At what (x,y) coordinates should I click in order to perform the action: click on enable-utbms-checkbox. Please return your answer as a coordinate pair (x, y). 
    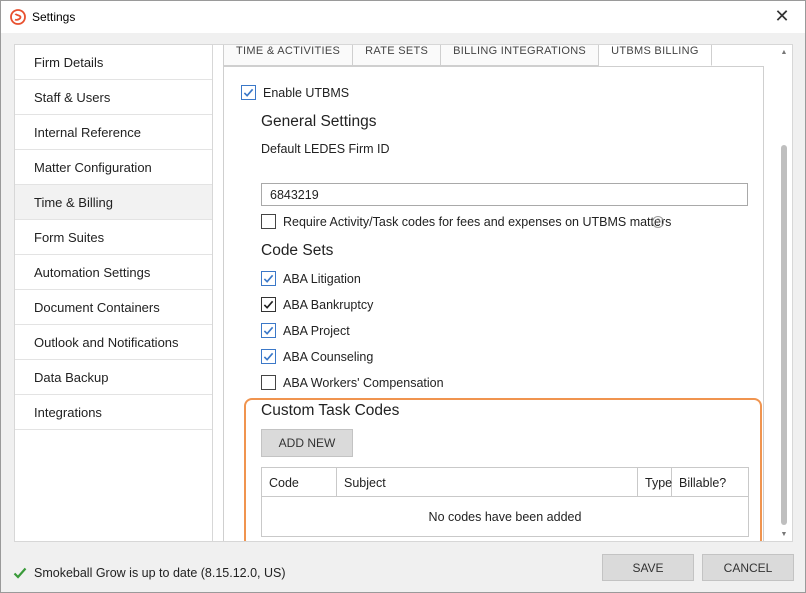
    Looking at the image, I should click on (248, 92).